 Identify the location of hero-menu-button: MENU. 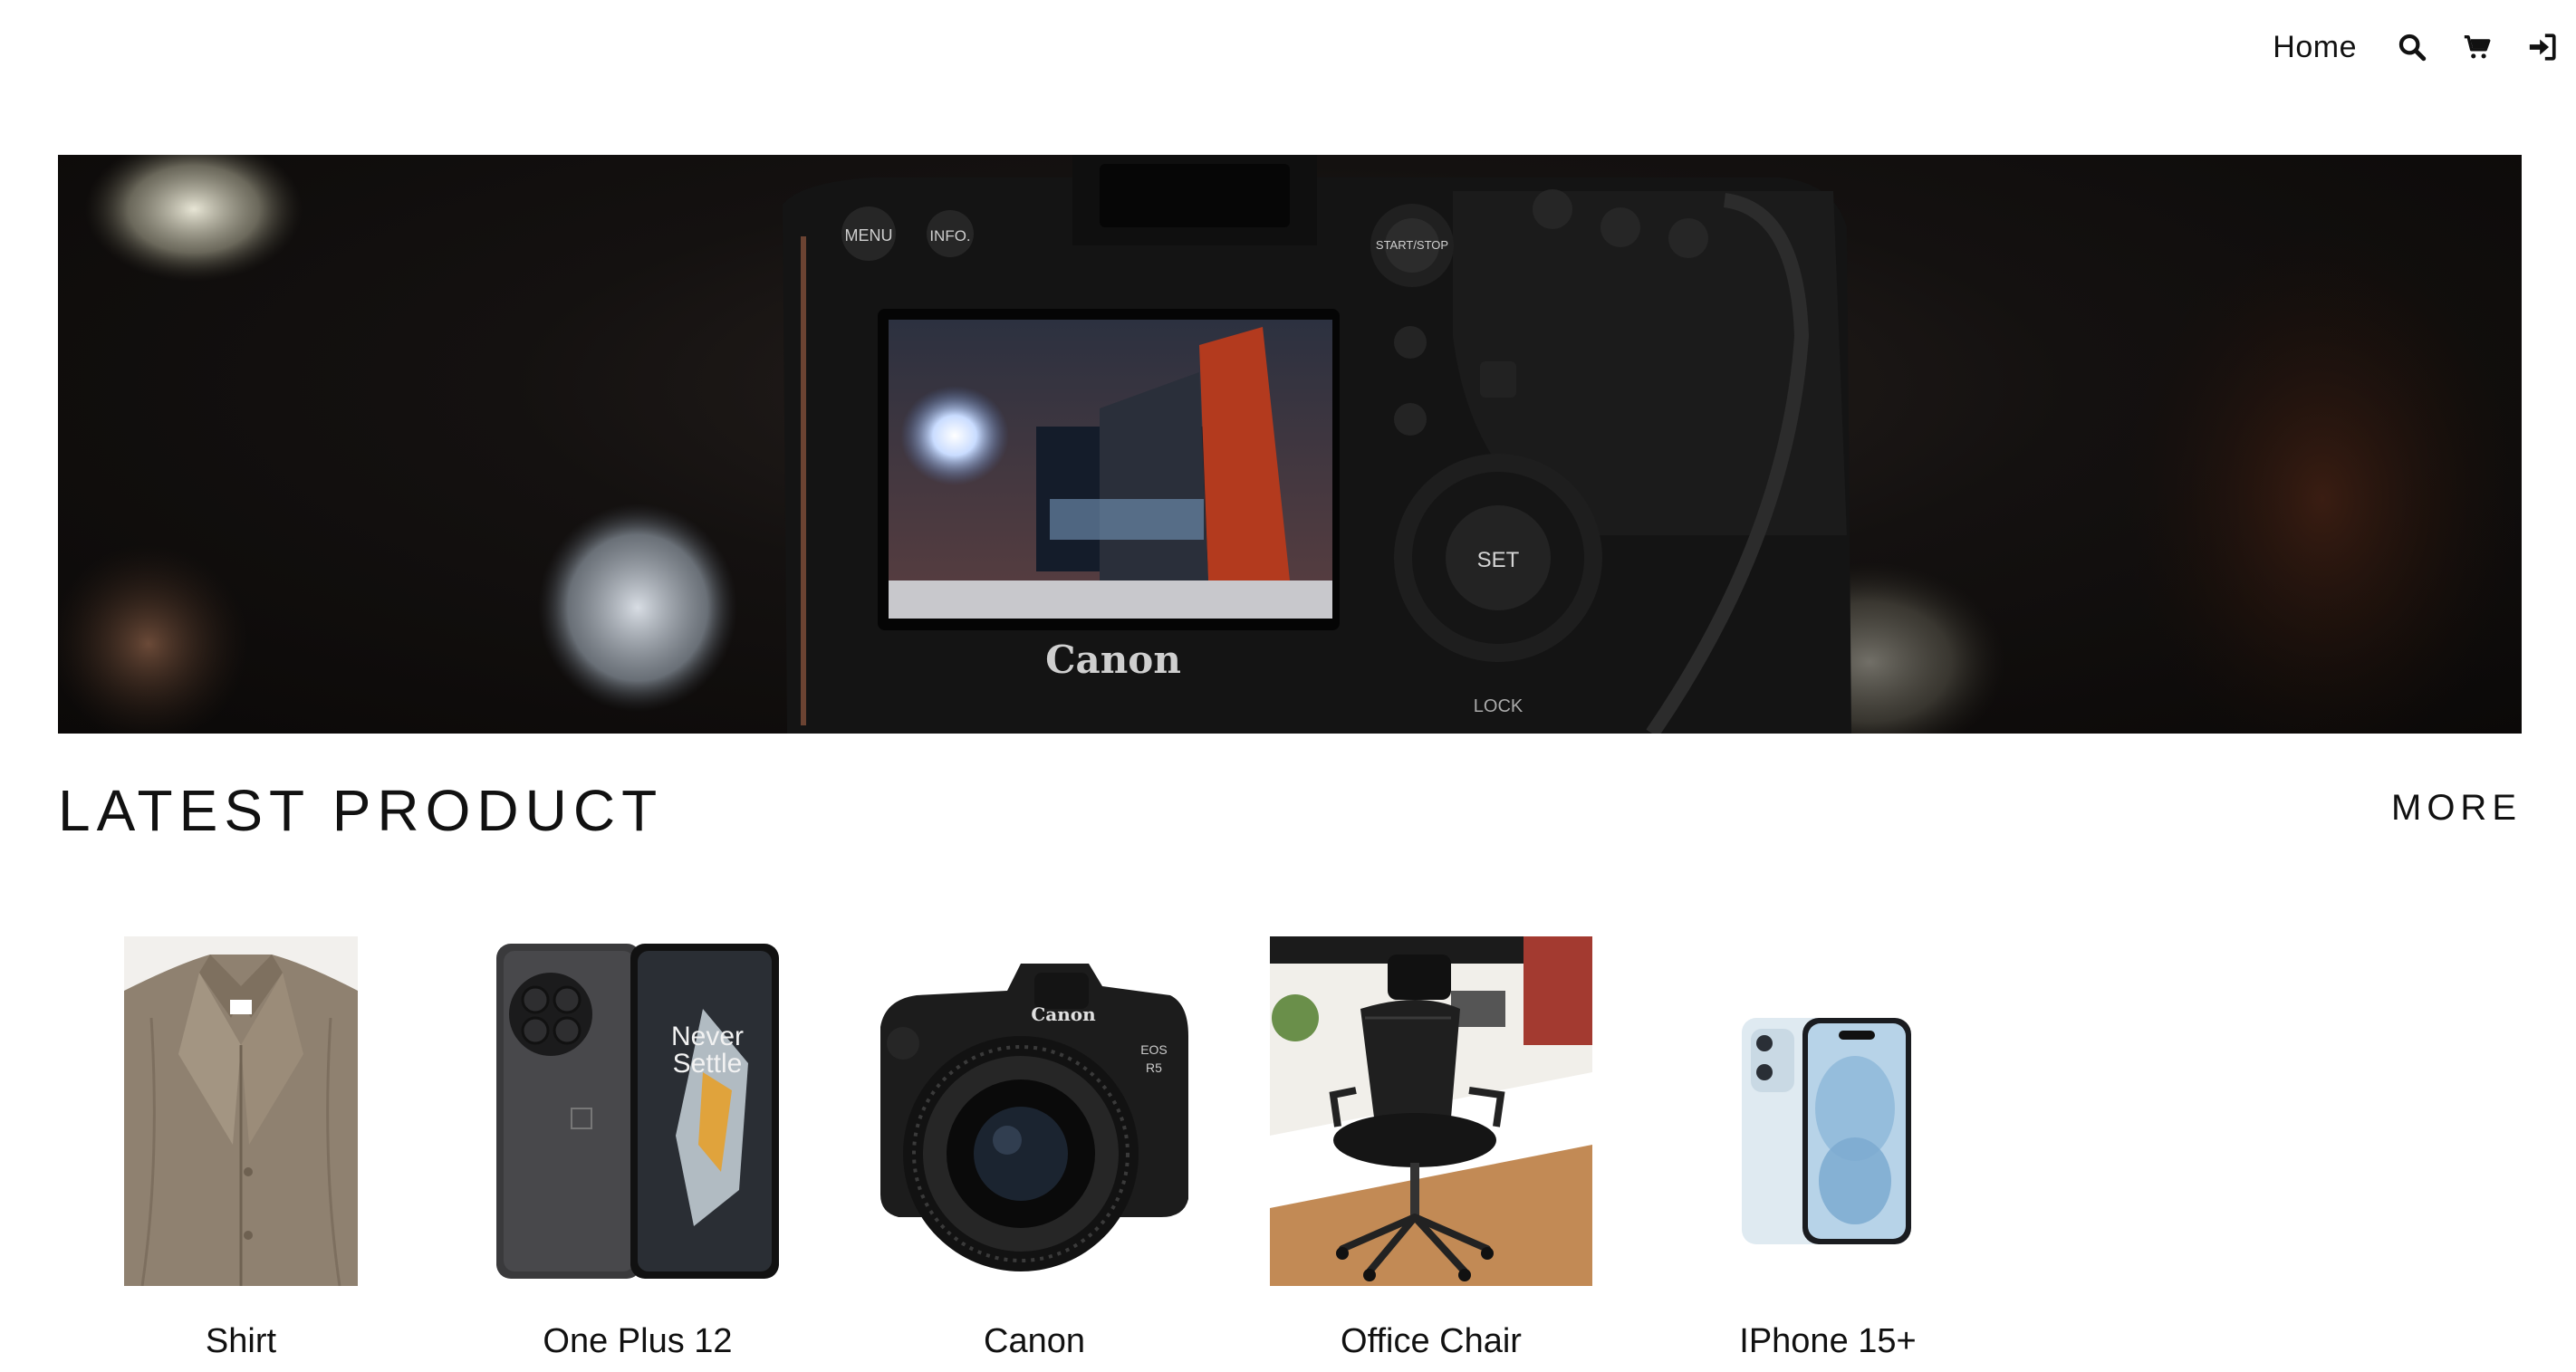
(869, 235).